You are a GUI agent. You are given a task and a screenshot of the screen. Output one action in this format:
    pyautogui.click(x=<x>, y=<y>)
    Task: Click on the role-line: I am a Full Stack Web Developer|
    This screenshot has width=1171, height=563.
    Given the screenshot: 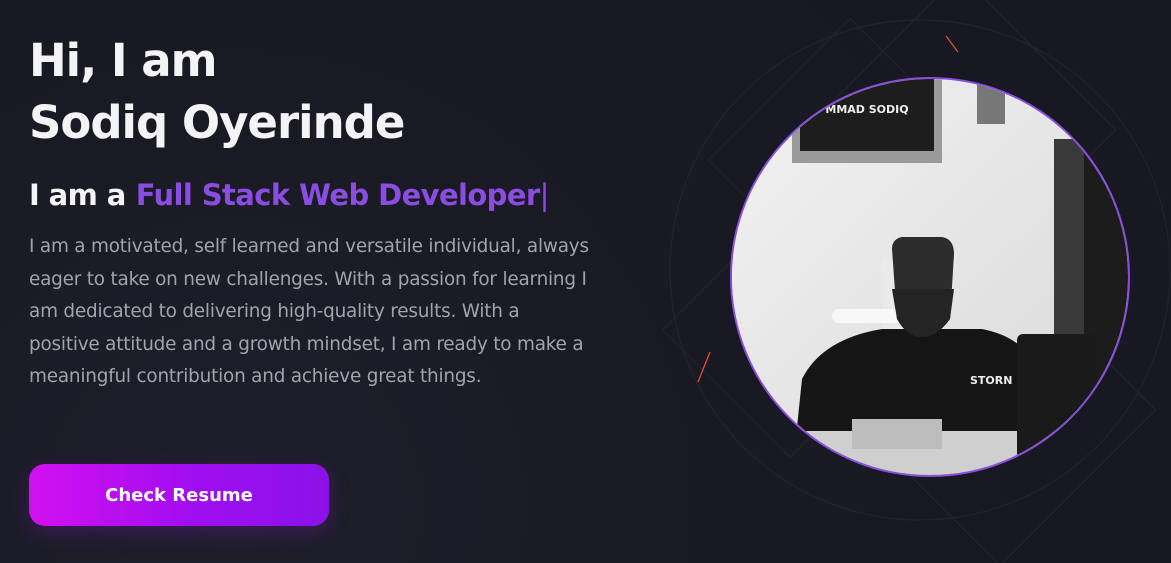 What is the action you would take?
    pyautogui.click(x=289, y=195)
    